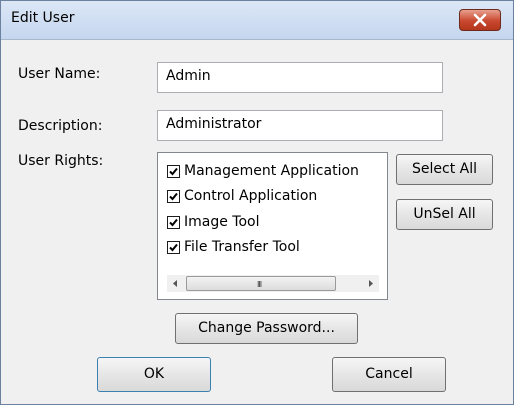 The image size is (518, 407). Describe the element at coordinates (300, 77) in the screenshot. I see `user-name-field: Admin` at that location.